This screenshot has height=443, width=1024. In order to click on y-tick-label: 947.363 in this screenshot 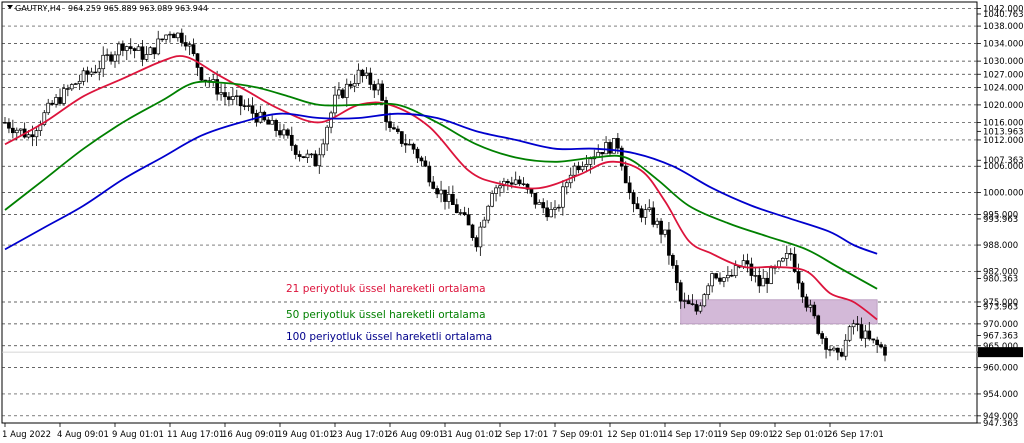, I will do `click(1000, 424)`.